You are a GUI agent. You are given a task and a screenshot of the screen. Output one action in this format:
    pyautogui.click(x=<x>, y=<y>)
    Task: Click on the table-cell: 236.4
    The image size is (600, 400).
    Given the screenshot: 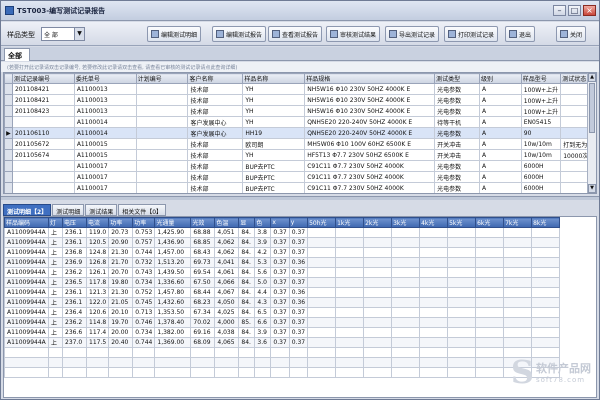 What is the action you would take?
    pyautogui.click(x=74, y=312)
    